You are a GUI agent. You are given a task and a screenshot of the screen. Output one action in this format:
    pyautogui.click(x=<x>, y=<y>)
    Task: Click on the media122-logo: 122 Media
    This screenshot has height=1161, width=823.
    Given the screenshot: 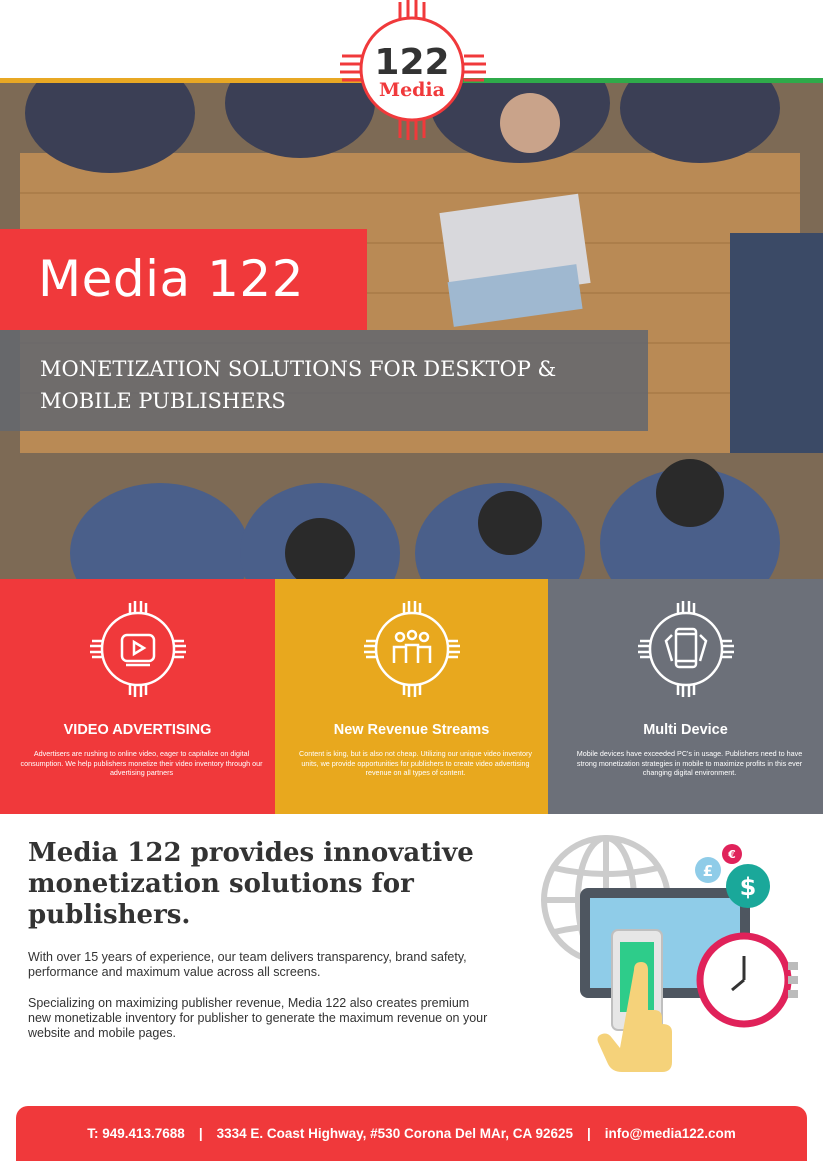 What is the action you would take?
    pyautogui.click(x=413, y=70)
    